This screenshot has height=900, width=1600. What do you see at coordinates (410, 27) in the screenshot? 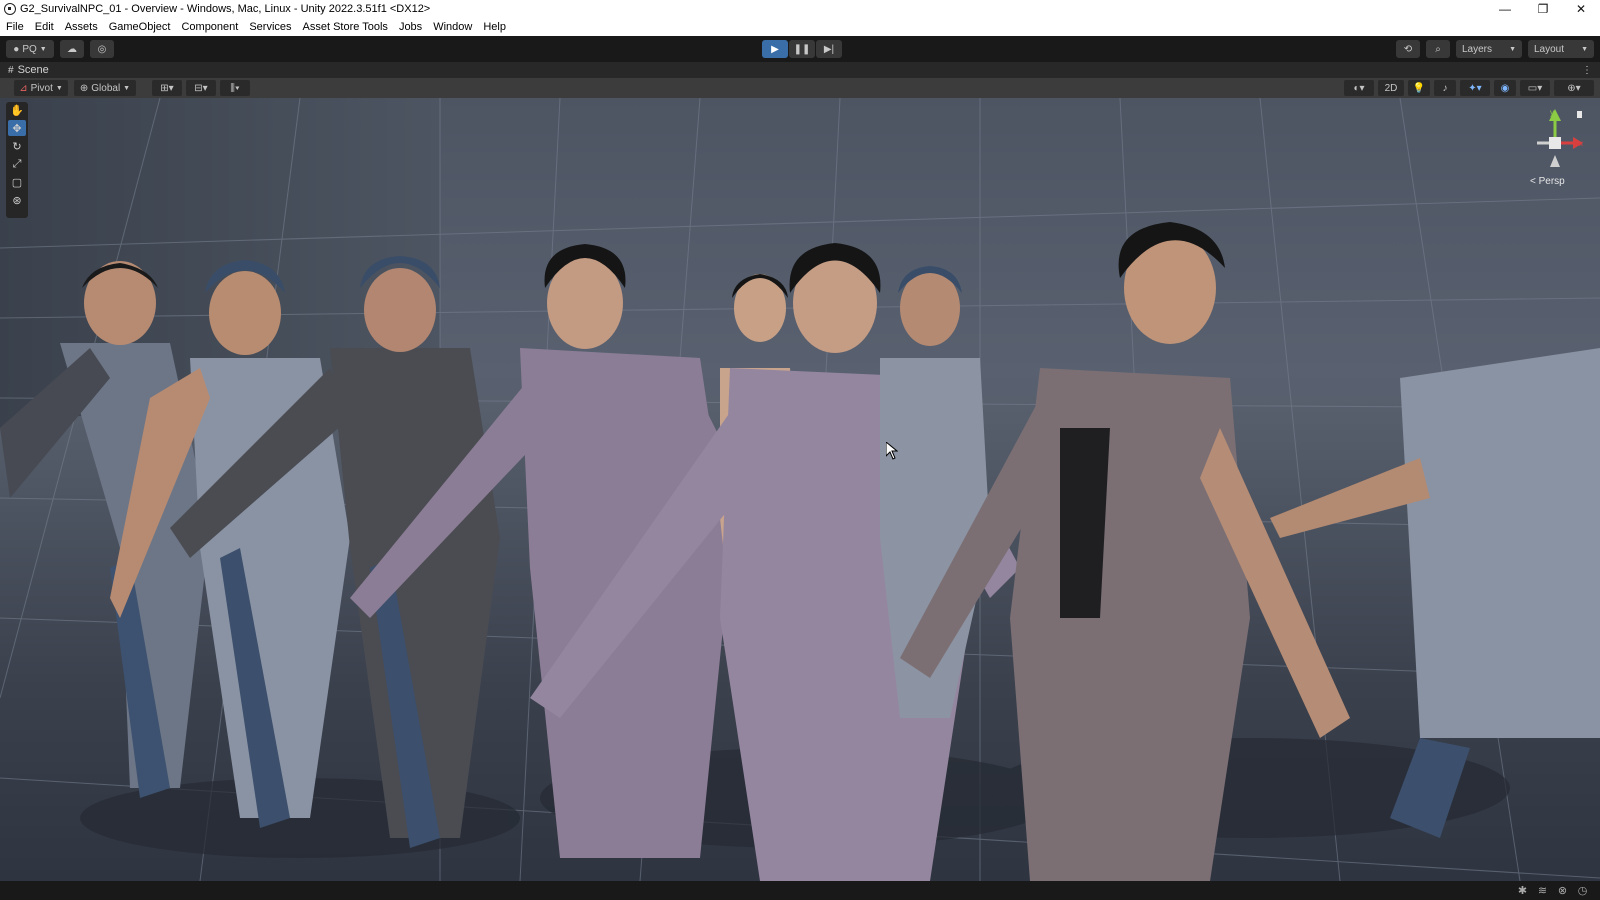
I see `menu-jobs: Jobs` at bounding box center [410, 27].